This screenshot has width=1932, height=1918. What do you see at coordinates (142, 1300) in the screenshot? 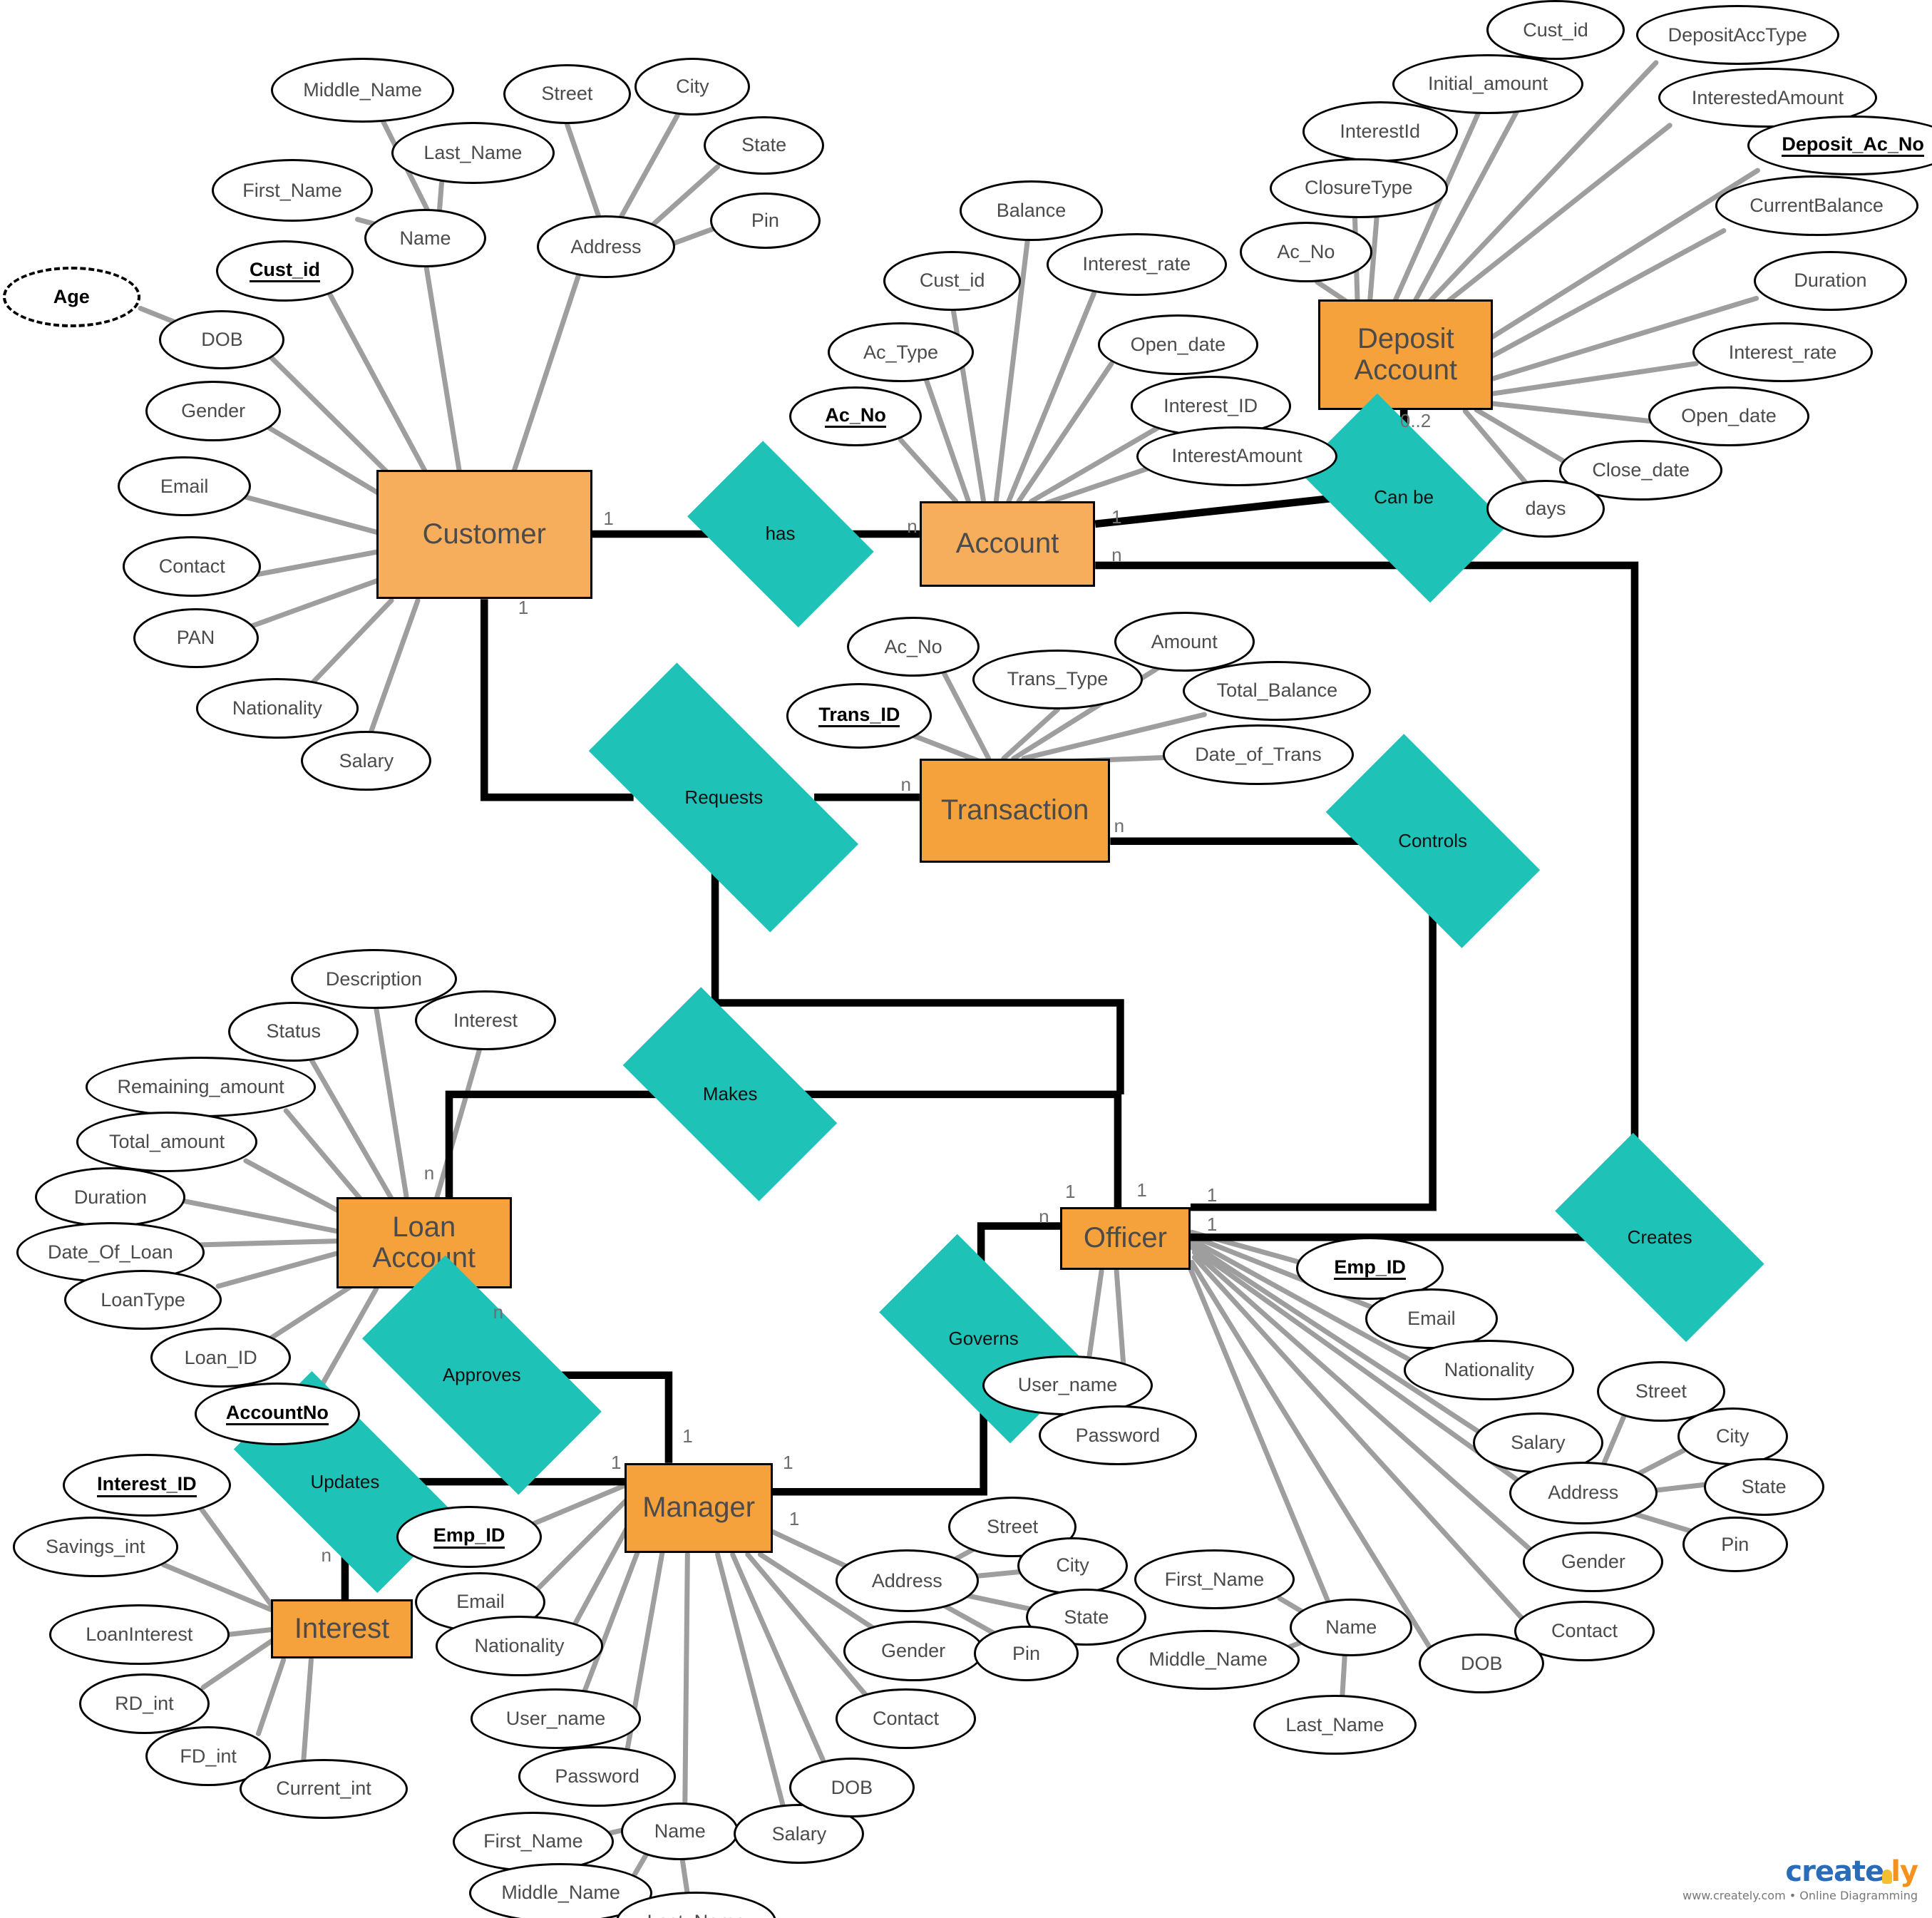
I see `attribute-loantype: LoanType` at bounding box center [142, 1300].